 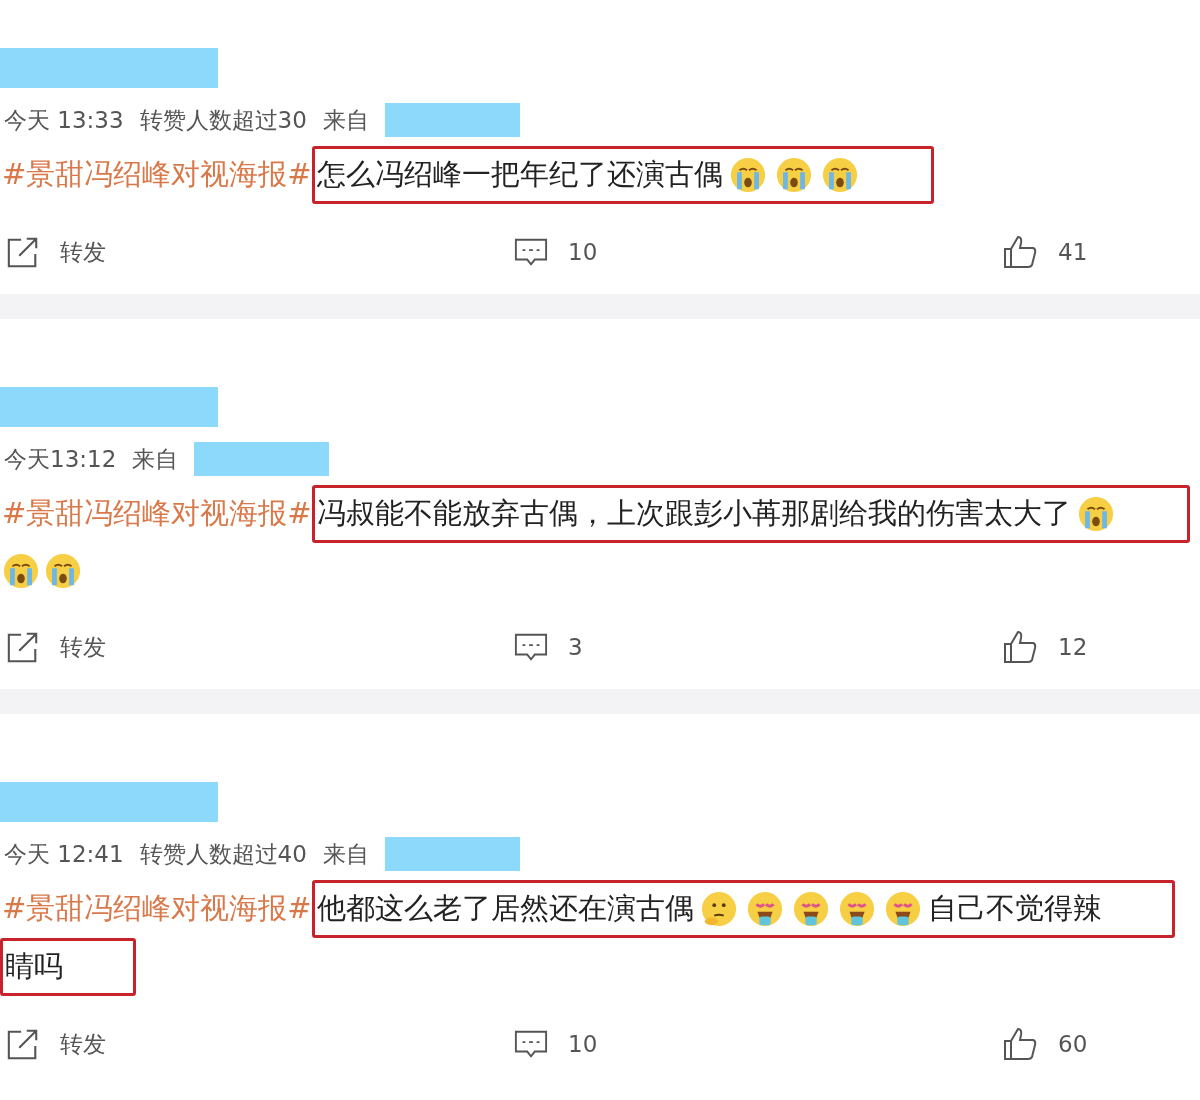 I want to click on comment-text: 他都这么老了居然还在演古偶, so click(x=505, y=908).